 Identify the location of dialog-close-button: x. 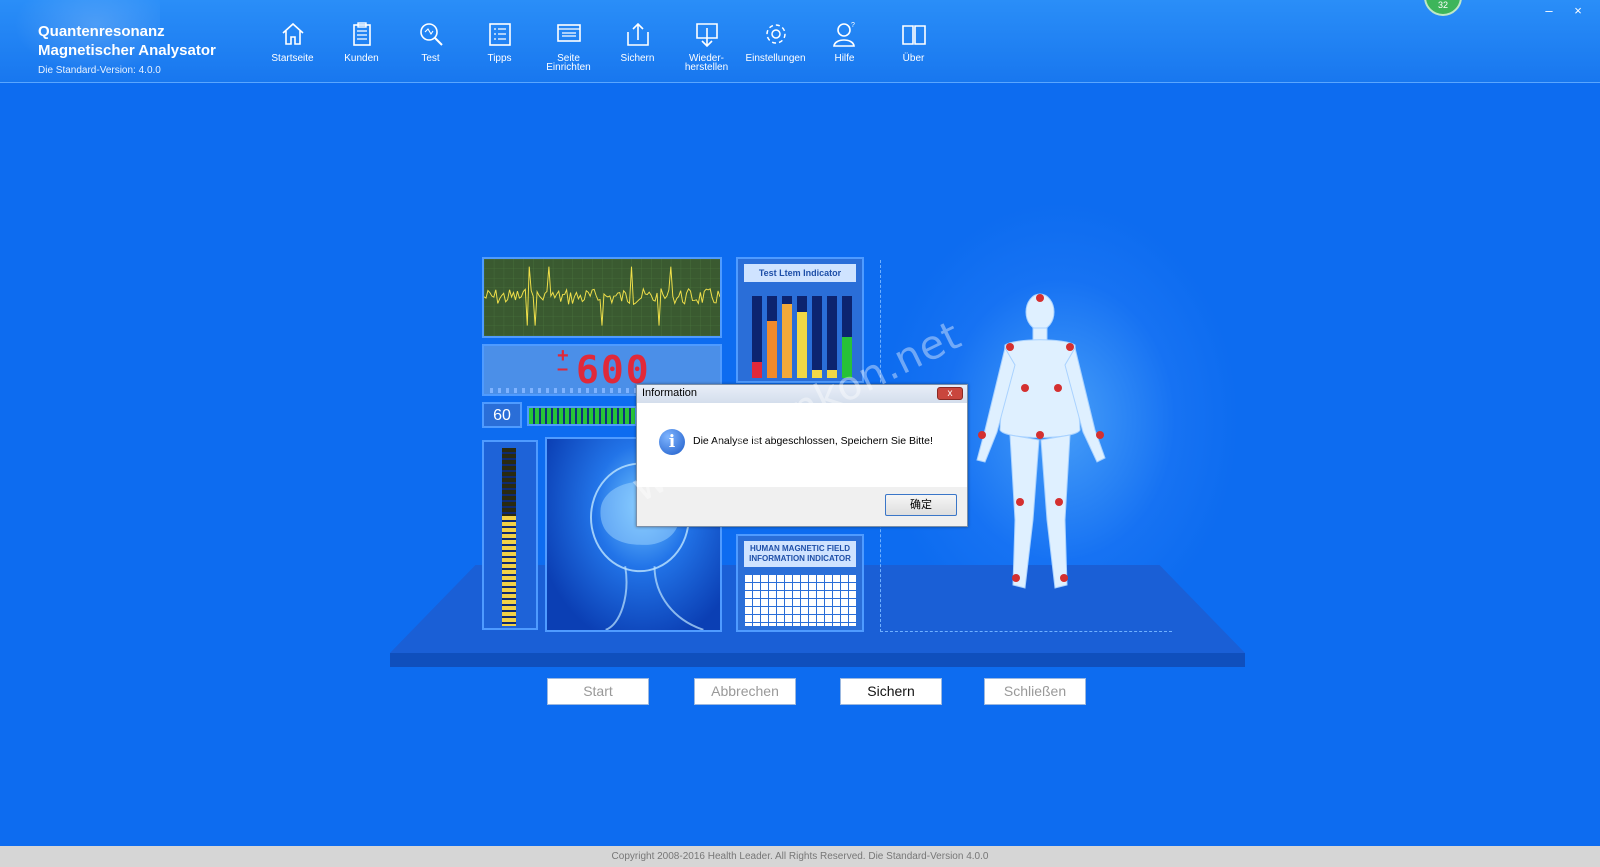
(950, 393).